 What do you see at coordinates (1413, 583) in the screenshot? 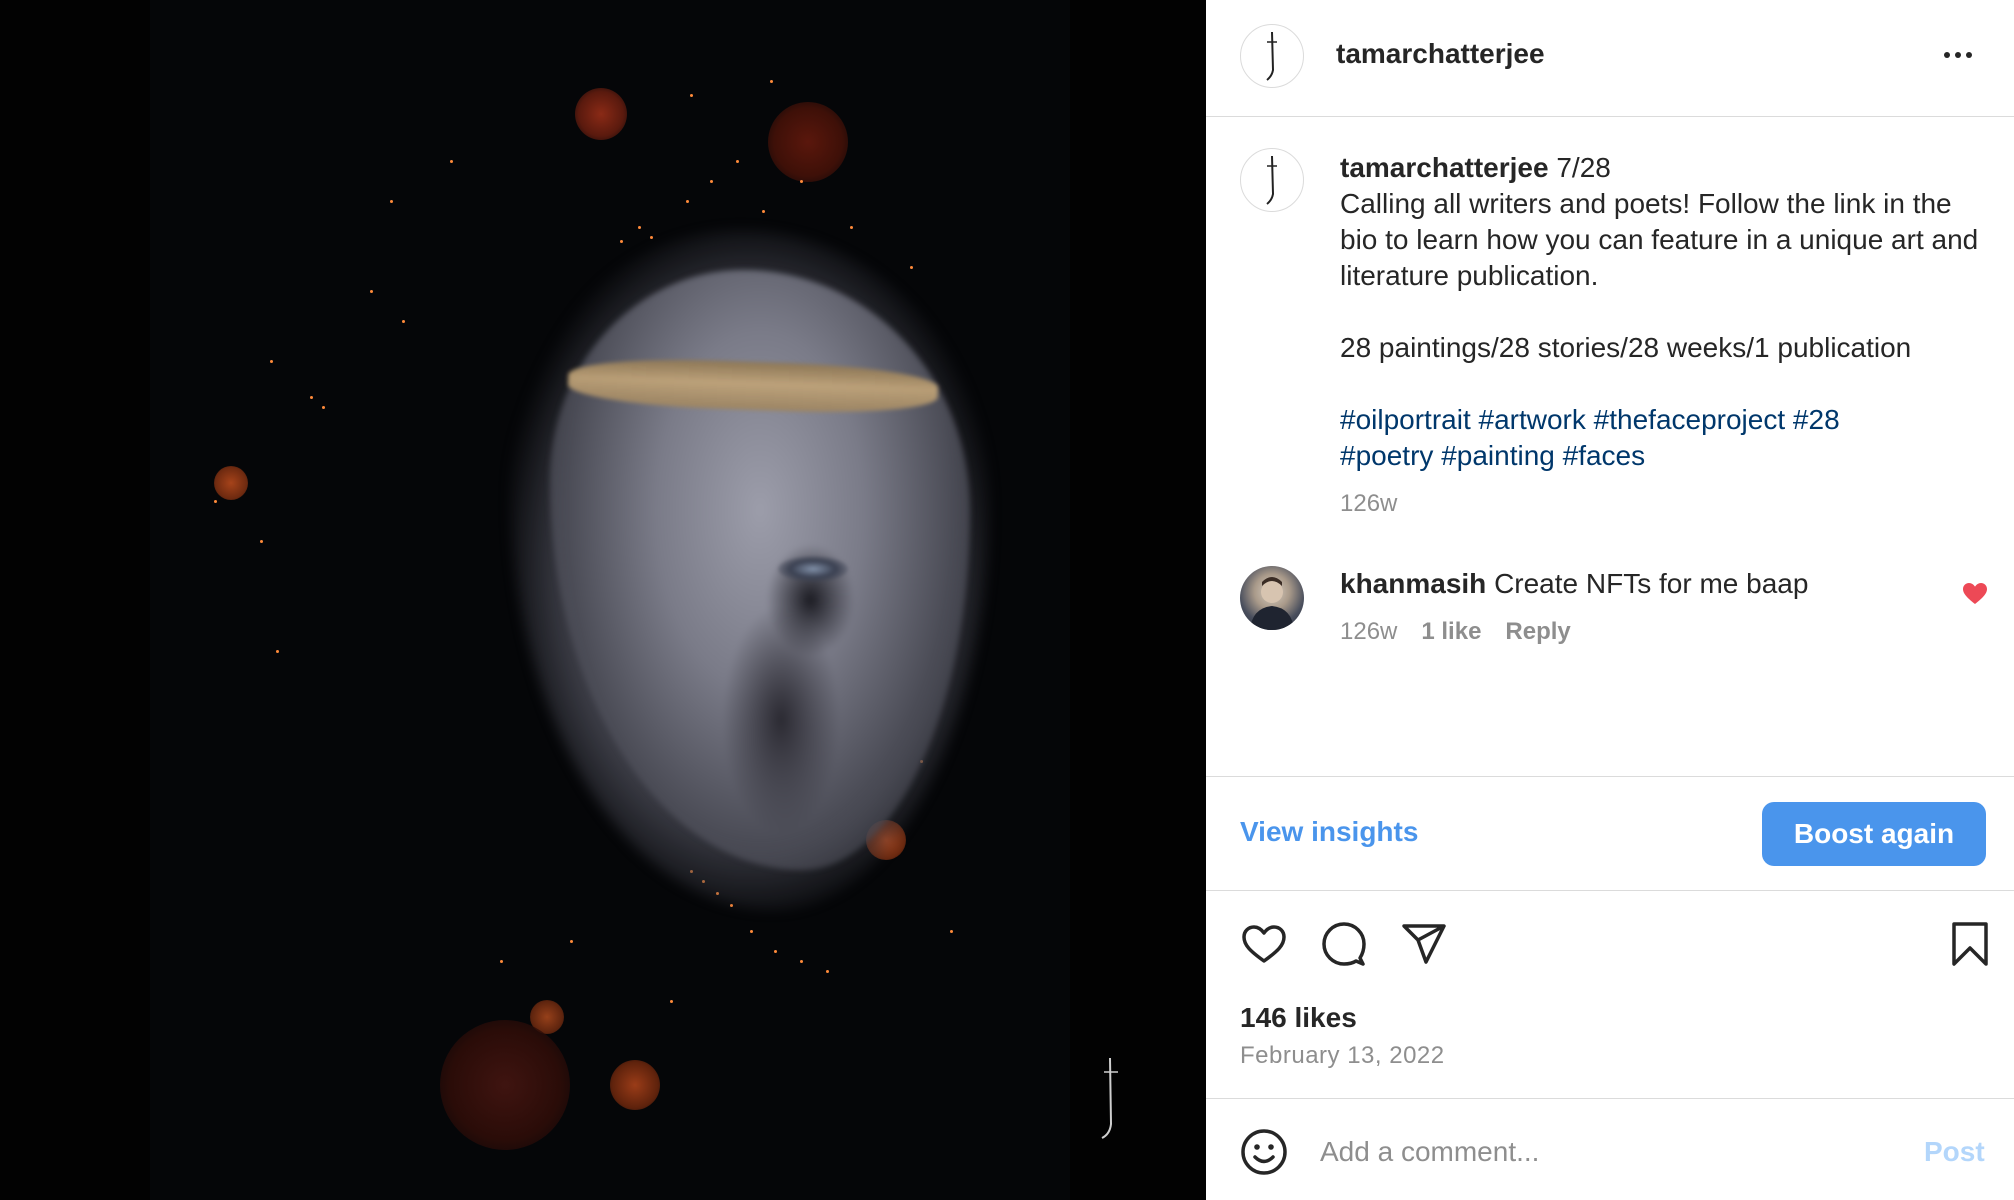
I see `commenter-username: khanmasih` at bounding box center [1413, 583].